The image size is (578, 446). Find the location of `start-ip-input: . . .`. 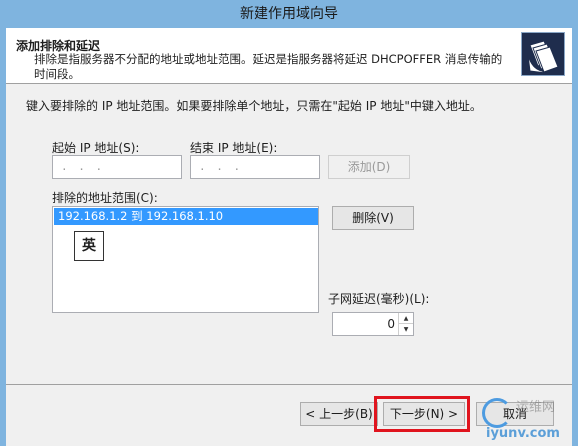

start-ip-input: . . . is located at coordinates (117, 167).